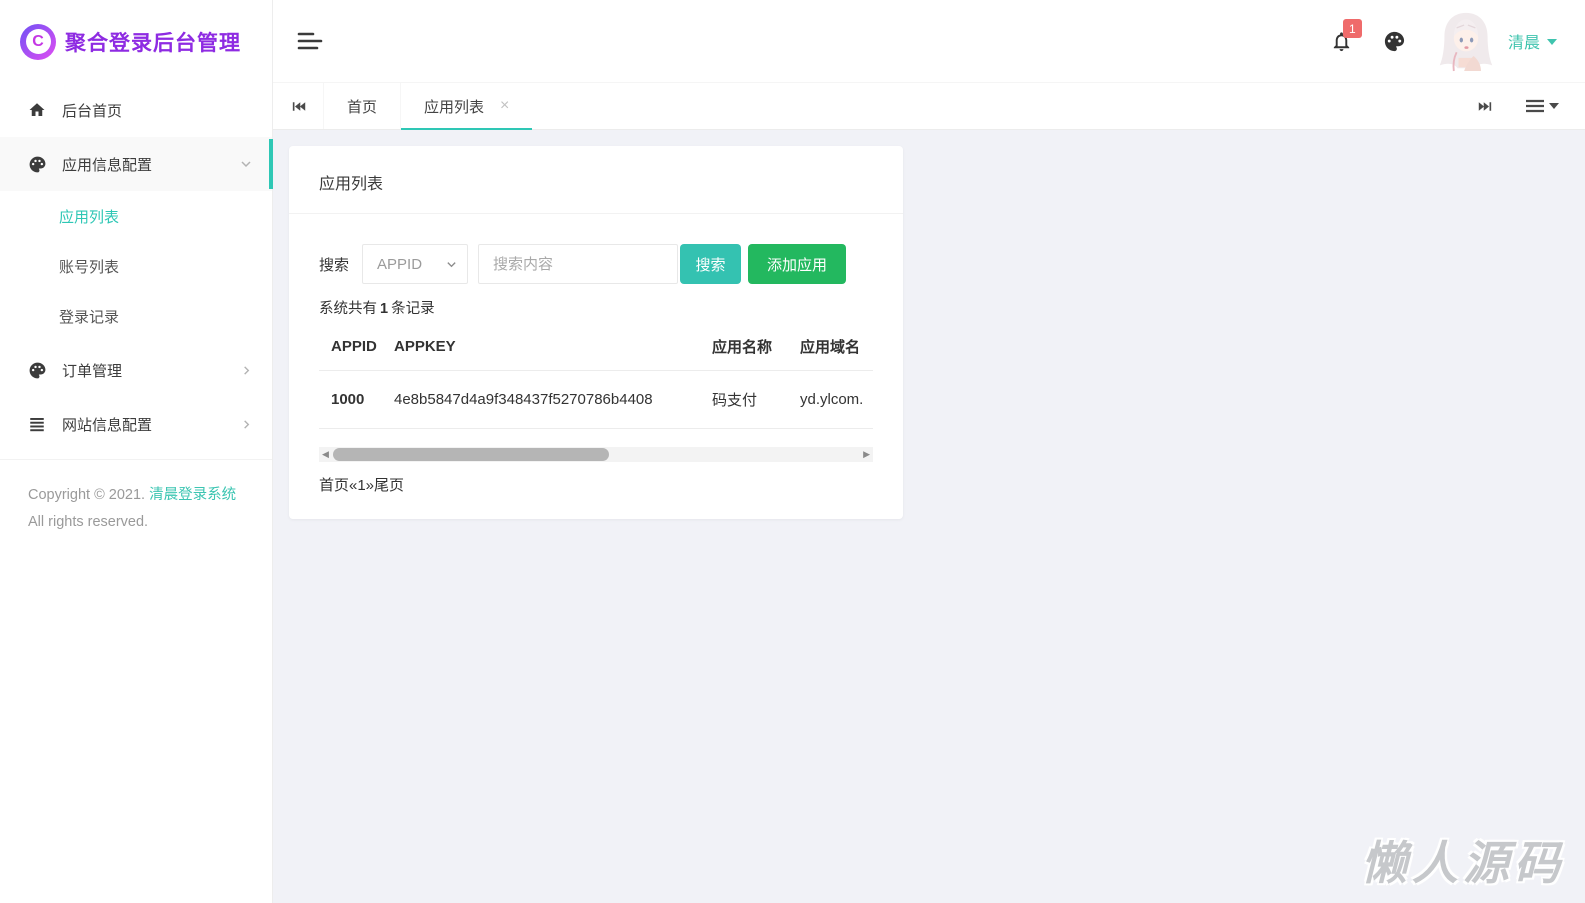 Image resolution: width=1585 pixels, height=903 pixels. I want to click on sidebar-subitem-account-list: 账号列表, so click(136, 266).